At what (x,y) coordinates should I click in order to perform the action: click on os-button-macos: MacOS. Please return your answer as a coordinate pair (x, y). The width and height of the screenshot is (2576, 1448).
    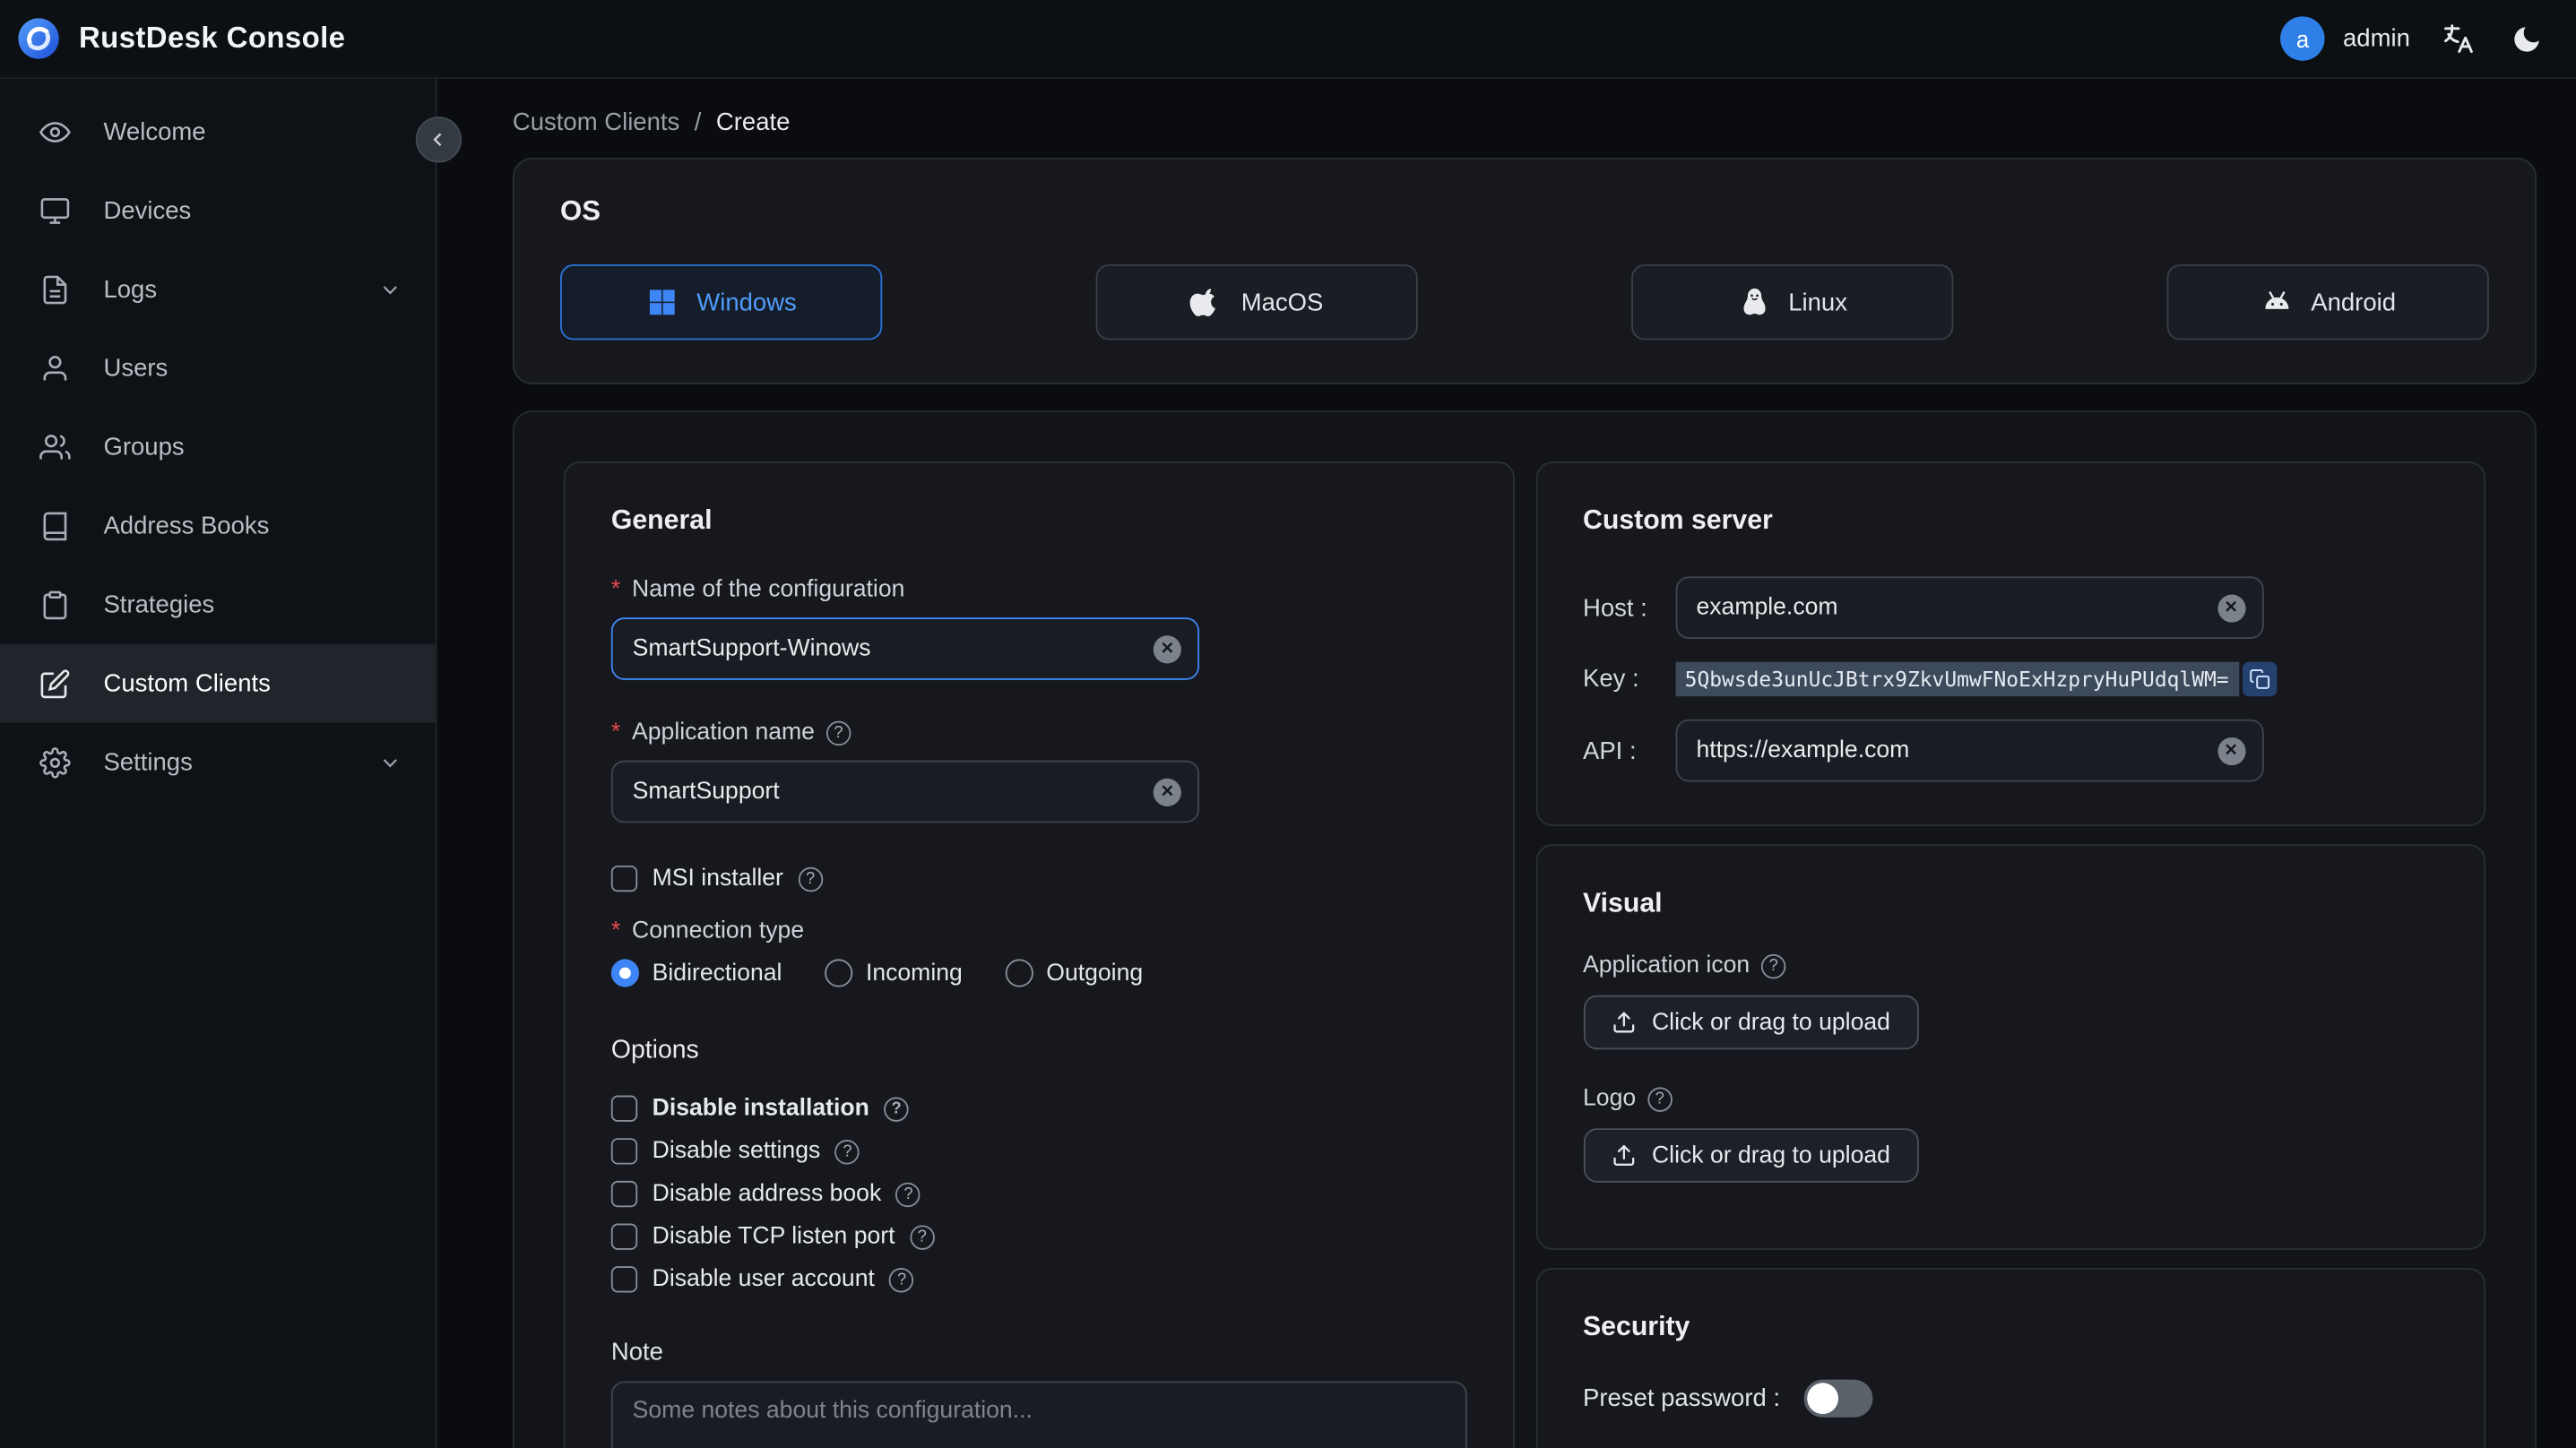
    Looking at the image, I should click on (1256, 302).